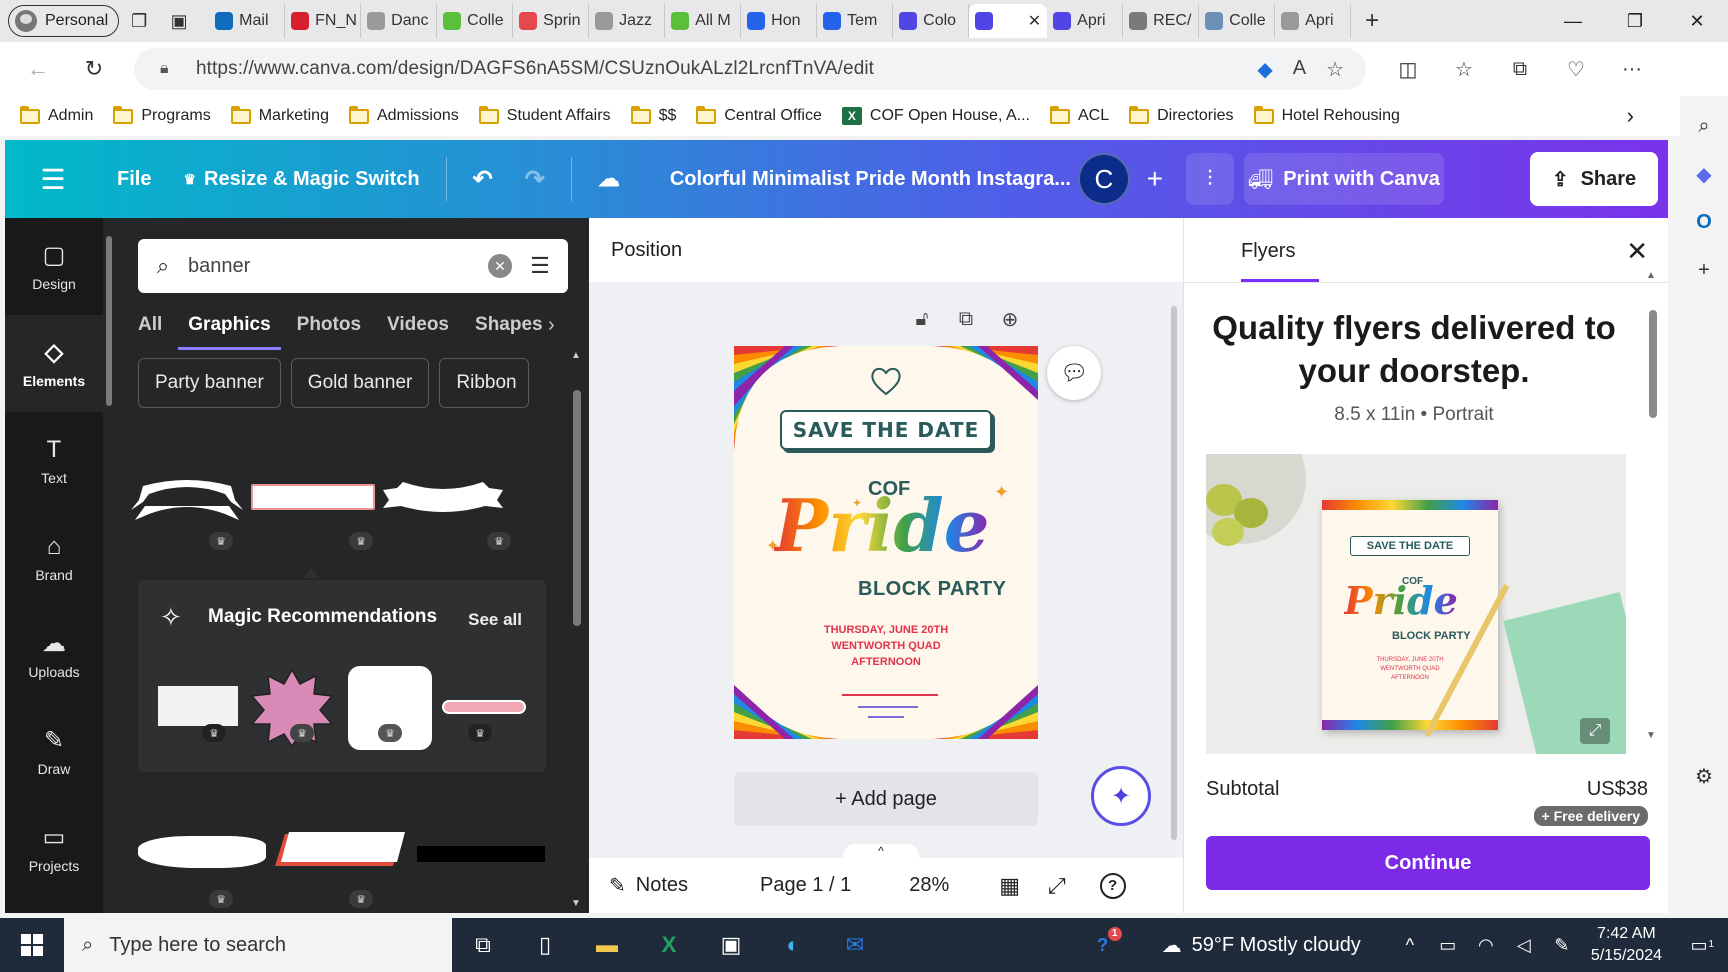  Describe the element at coordinates (341, 852) in the screenshot. I see `white-red-slanted-banner` at that location.